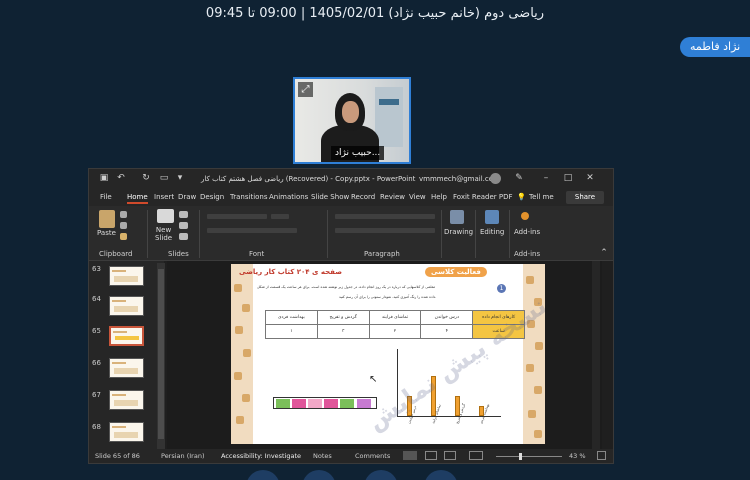 The width and height of the screenshot is (750, 480). I want to click on tab-file: File, so click(106, 197).